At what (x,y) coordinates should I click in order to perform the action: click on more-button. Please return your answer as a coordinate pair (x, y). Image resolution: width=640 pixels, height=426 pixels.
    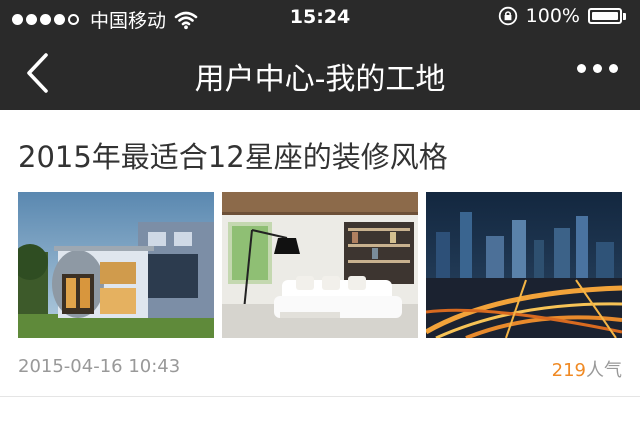
    Looking at the image, I should click on (594, 68).